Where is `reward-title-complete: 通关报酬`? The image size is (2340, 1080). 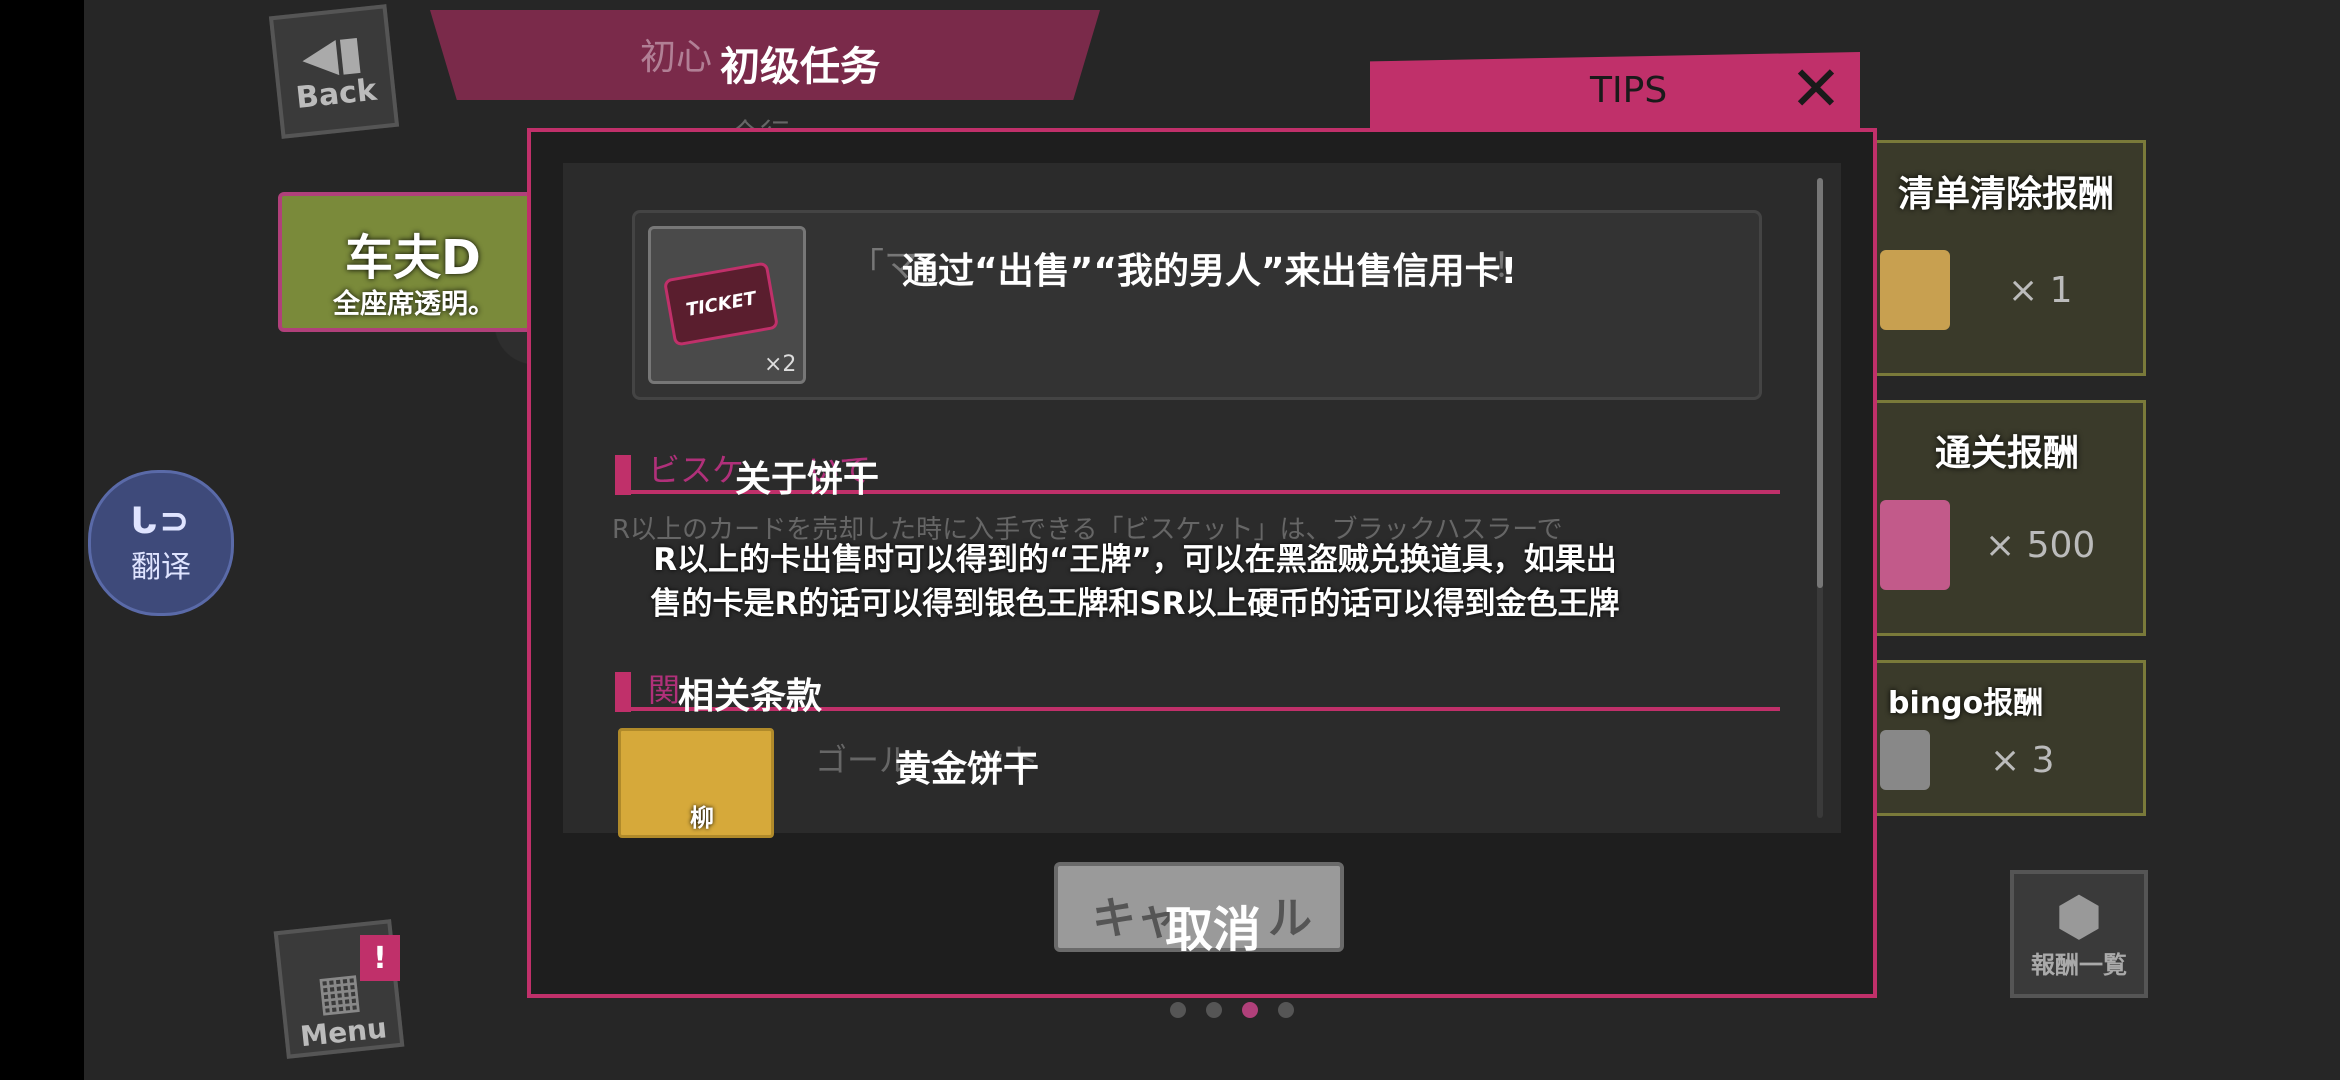
reward-title-complete: 通关报酬 is located at coordinates (2007, 453).